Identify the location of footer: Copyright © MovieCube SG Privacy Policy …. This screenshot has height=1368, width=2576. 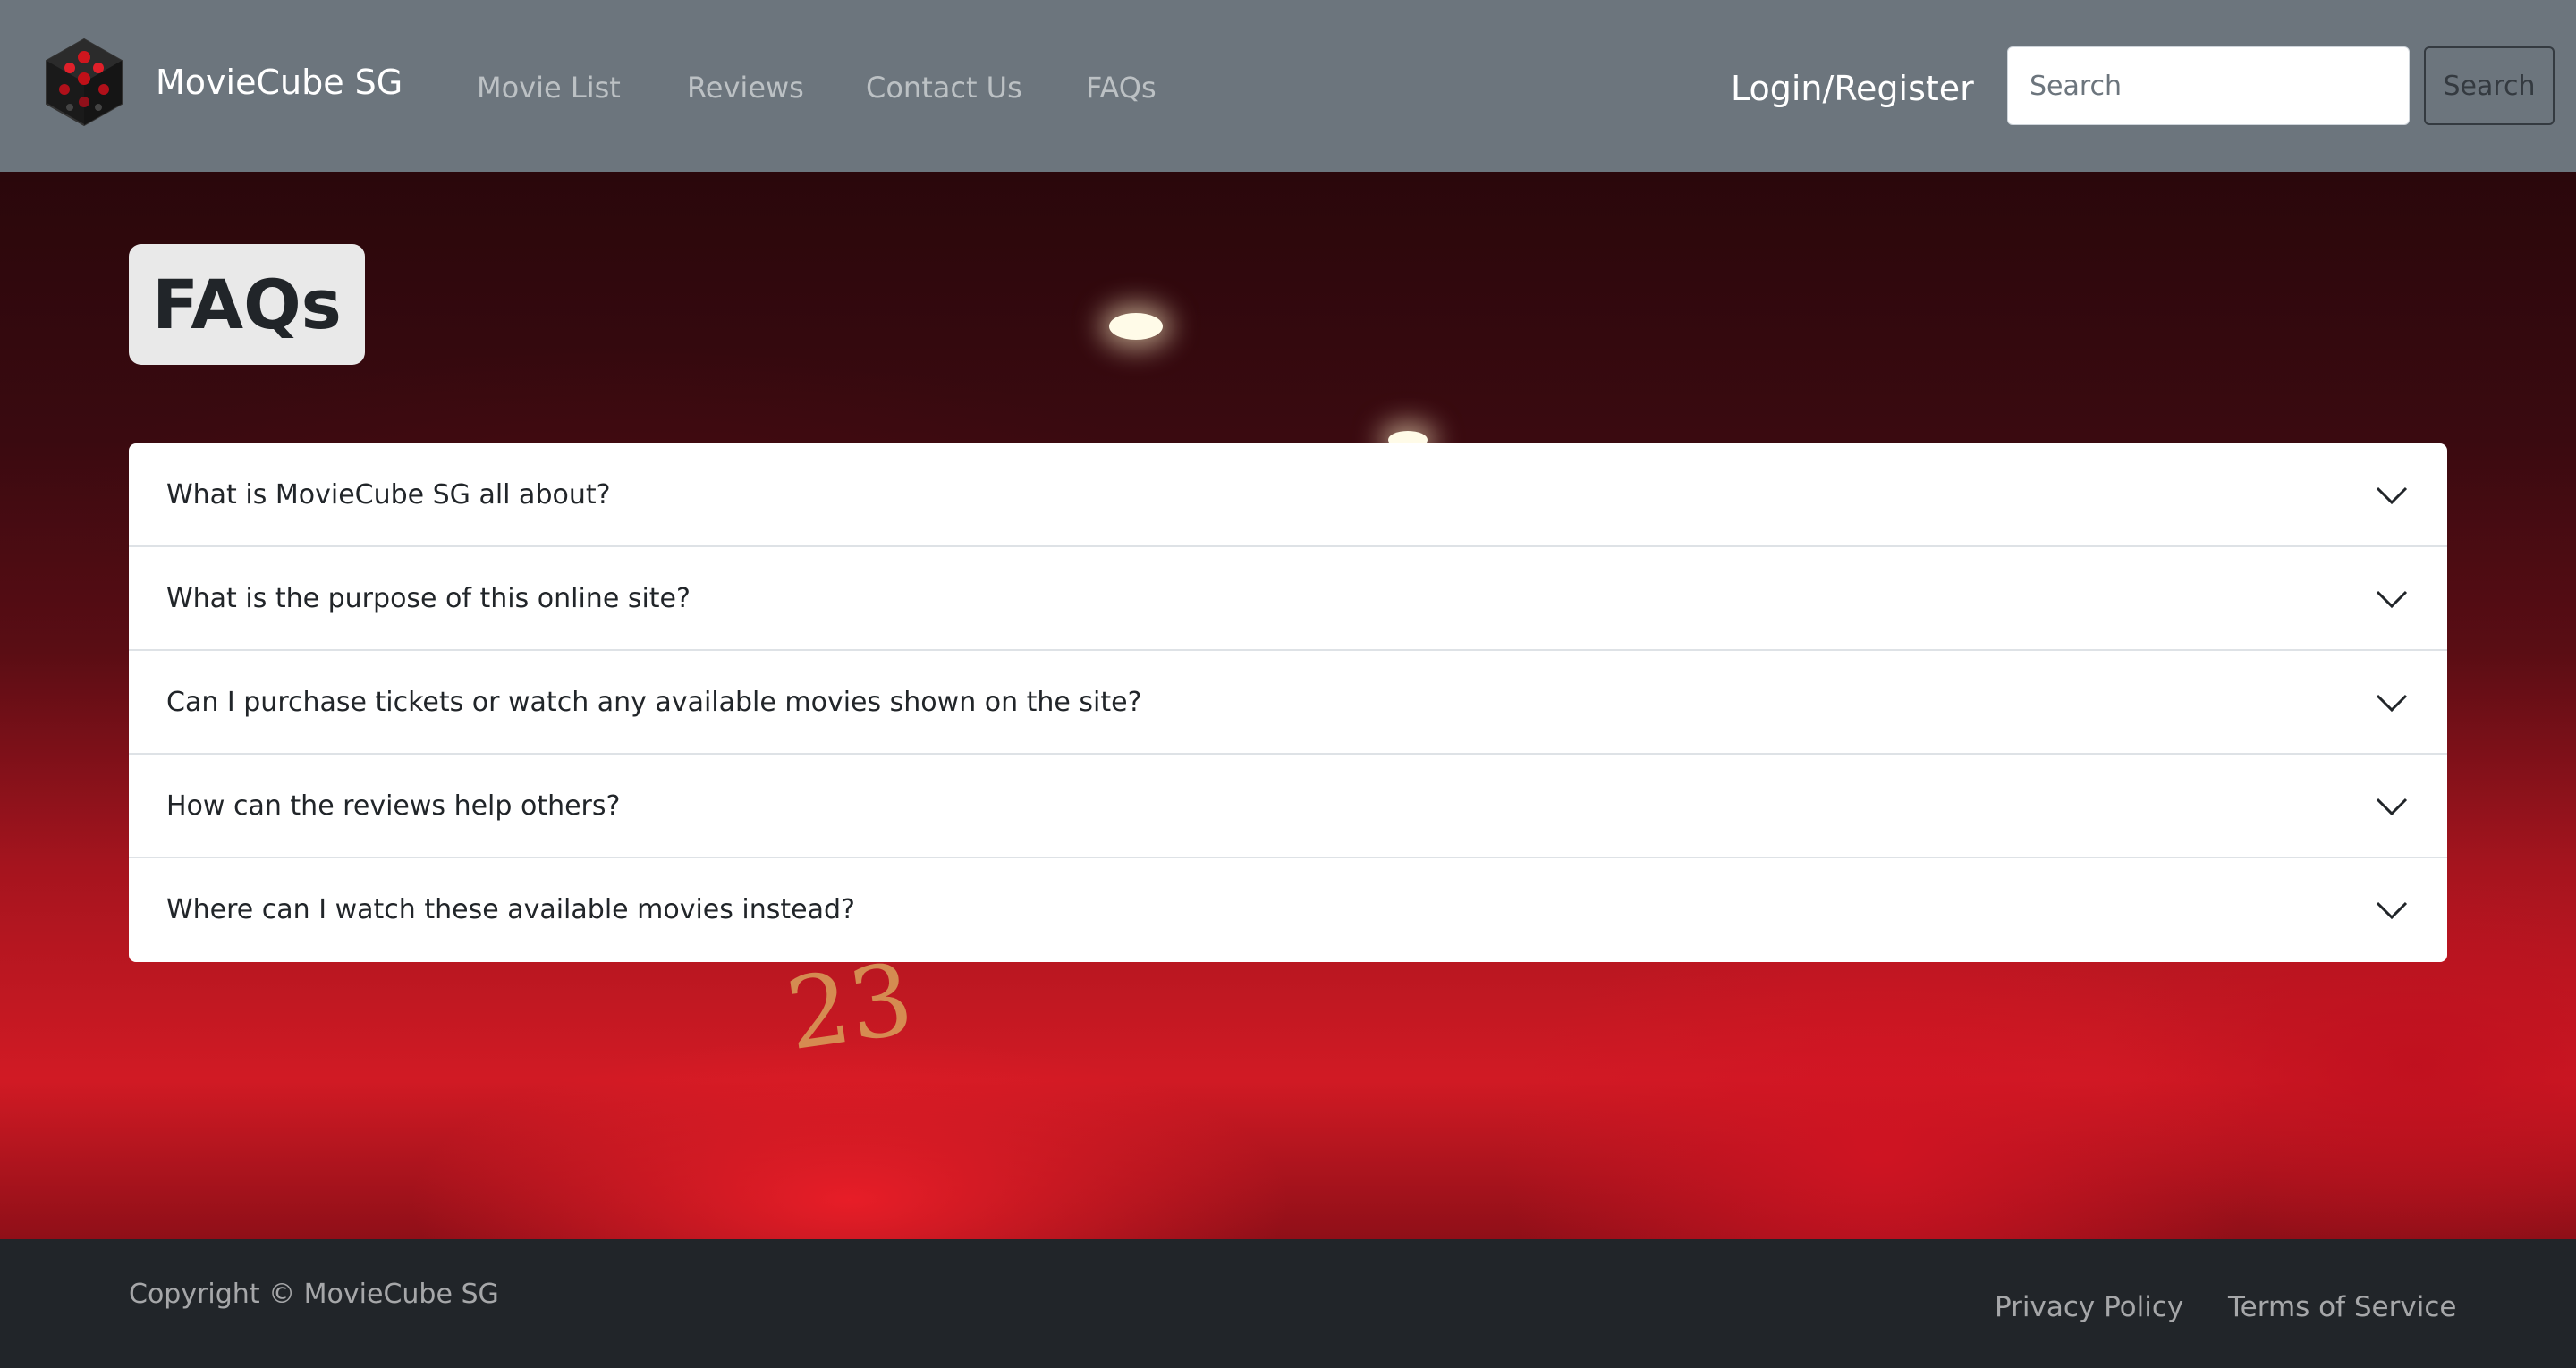
(1288, 1303).